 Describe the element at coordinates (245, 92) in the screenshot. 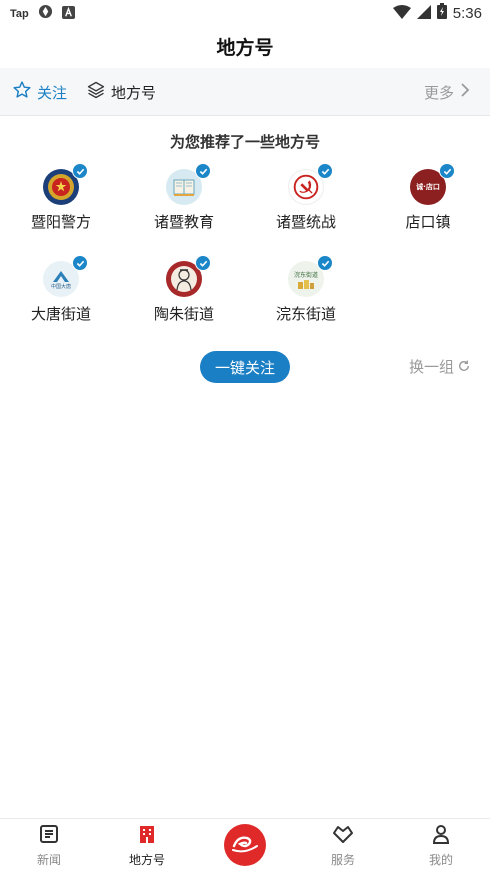

I see `channel-tab-row: 关注 地方号 更多` at that location.